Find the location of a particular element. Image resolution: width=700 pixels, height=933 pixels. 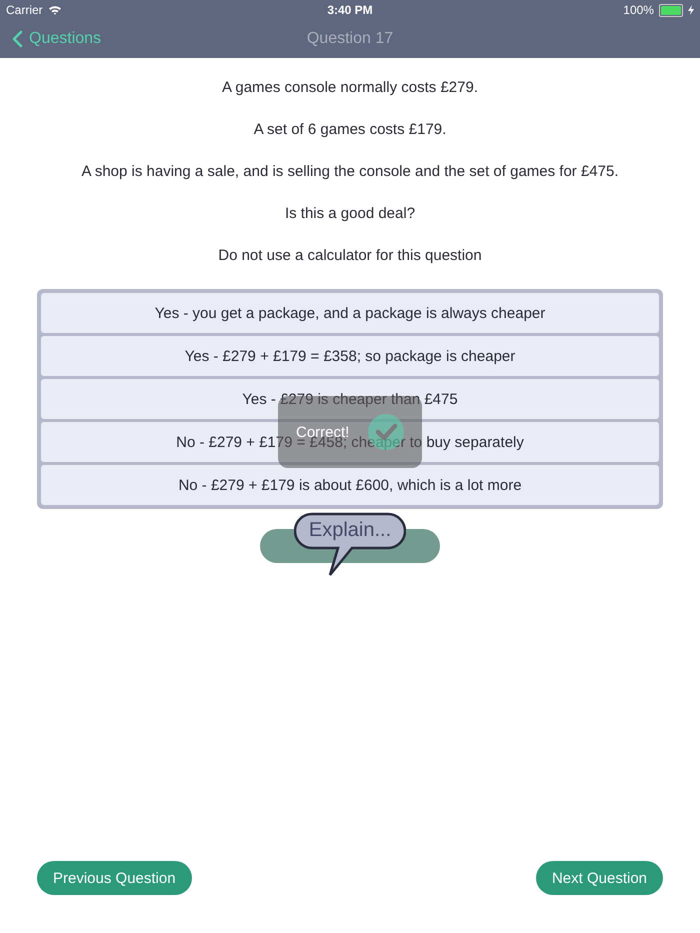

battery-percent: 100% is located at coordinates (638, 10).